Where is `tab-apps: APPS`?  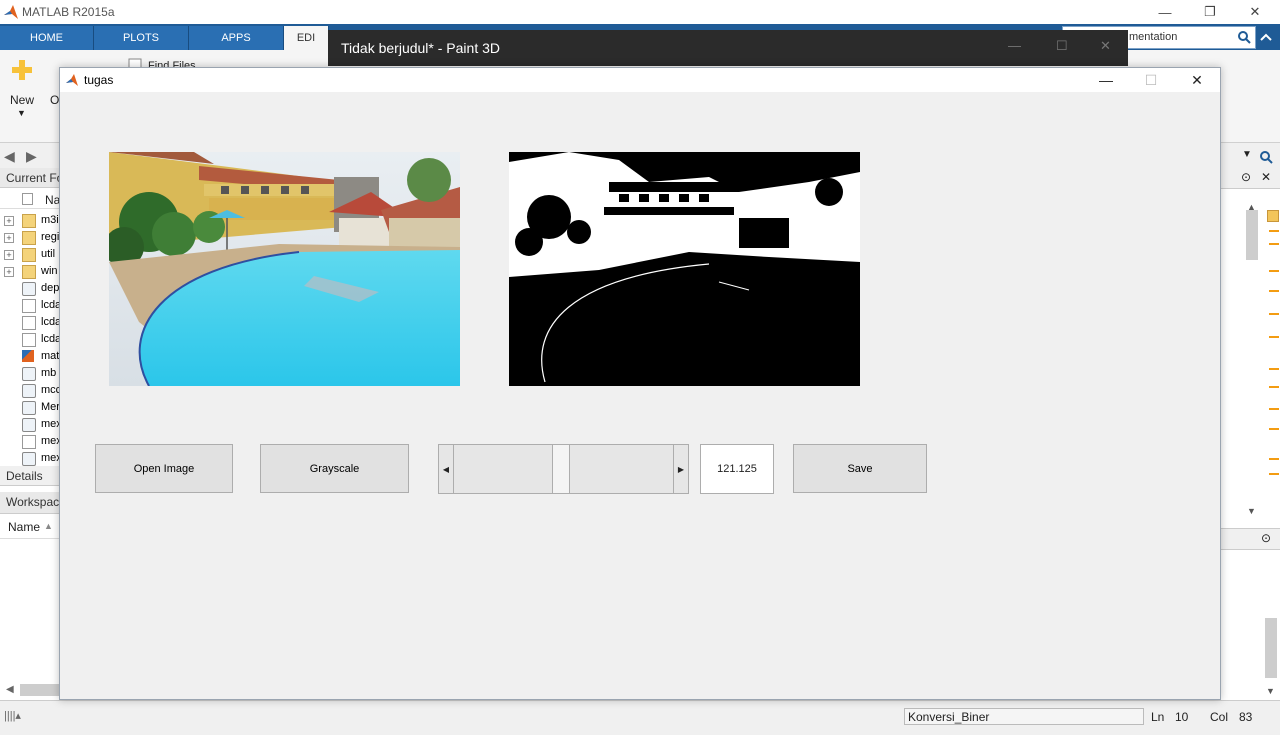
tab-apps: APPS is located at coordinates (236, 38).